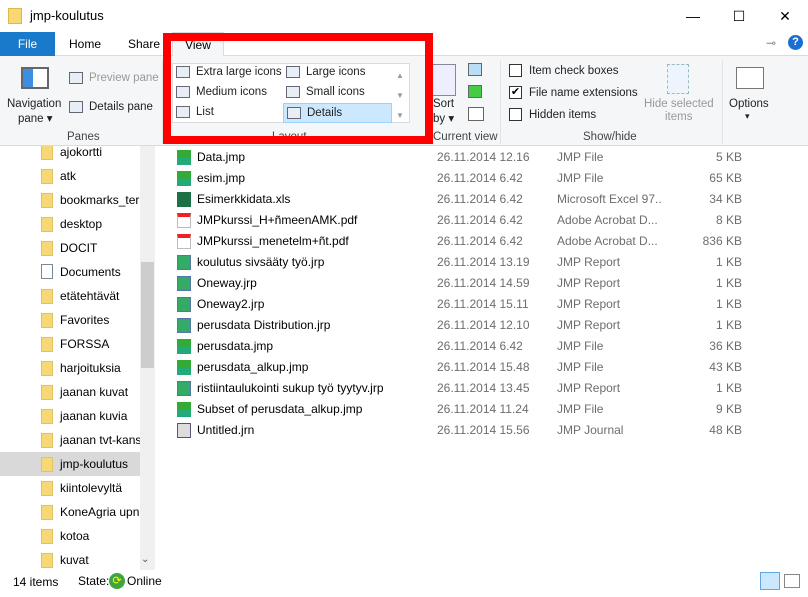 The height and width of the screenshot is (597, 808). I want to click on nav-item: ajokortti, so click(70, 155).